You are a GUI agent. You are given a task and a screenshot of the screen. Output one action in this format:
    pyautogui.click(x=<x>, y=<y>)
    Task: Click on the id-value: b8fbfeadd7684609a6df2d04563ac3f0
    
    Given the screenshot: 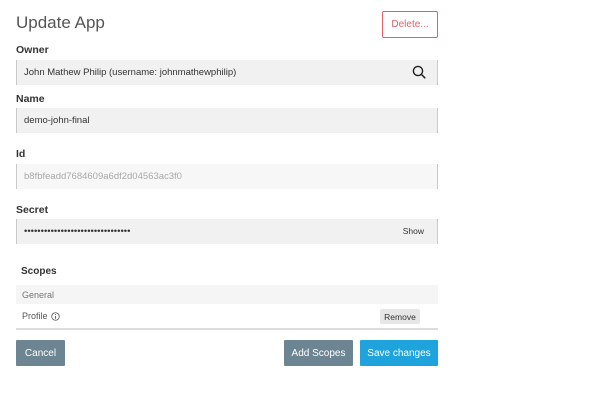 What is the action you would take?
    pyautogui.click(x=103, y=176)
    